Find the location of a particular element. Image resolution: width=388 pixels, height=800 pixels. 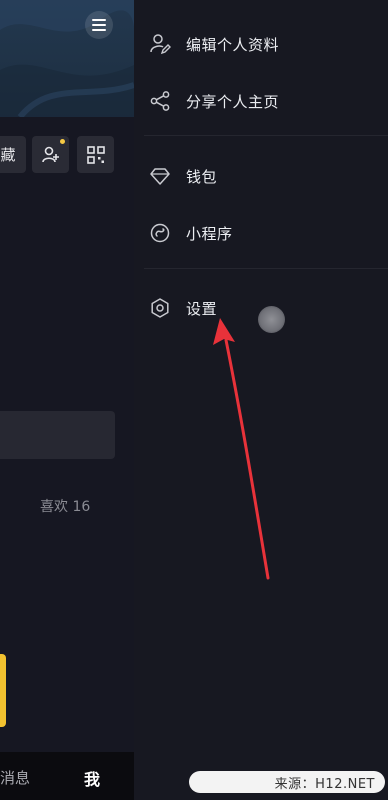

bottom-navigation-bar: 消息 我 is located at coordinates (67, 776).